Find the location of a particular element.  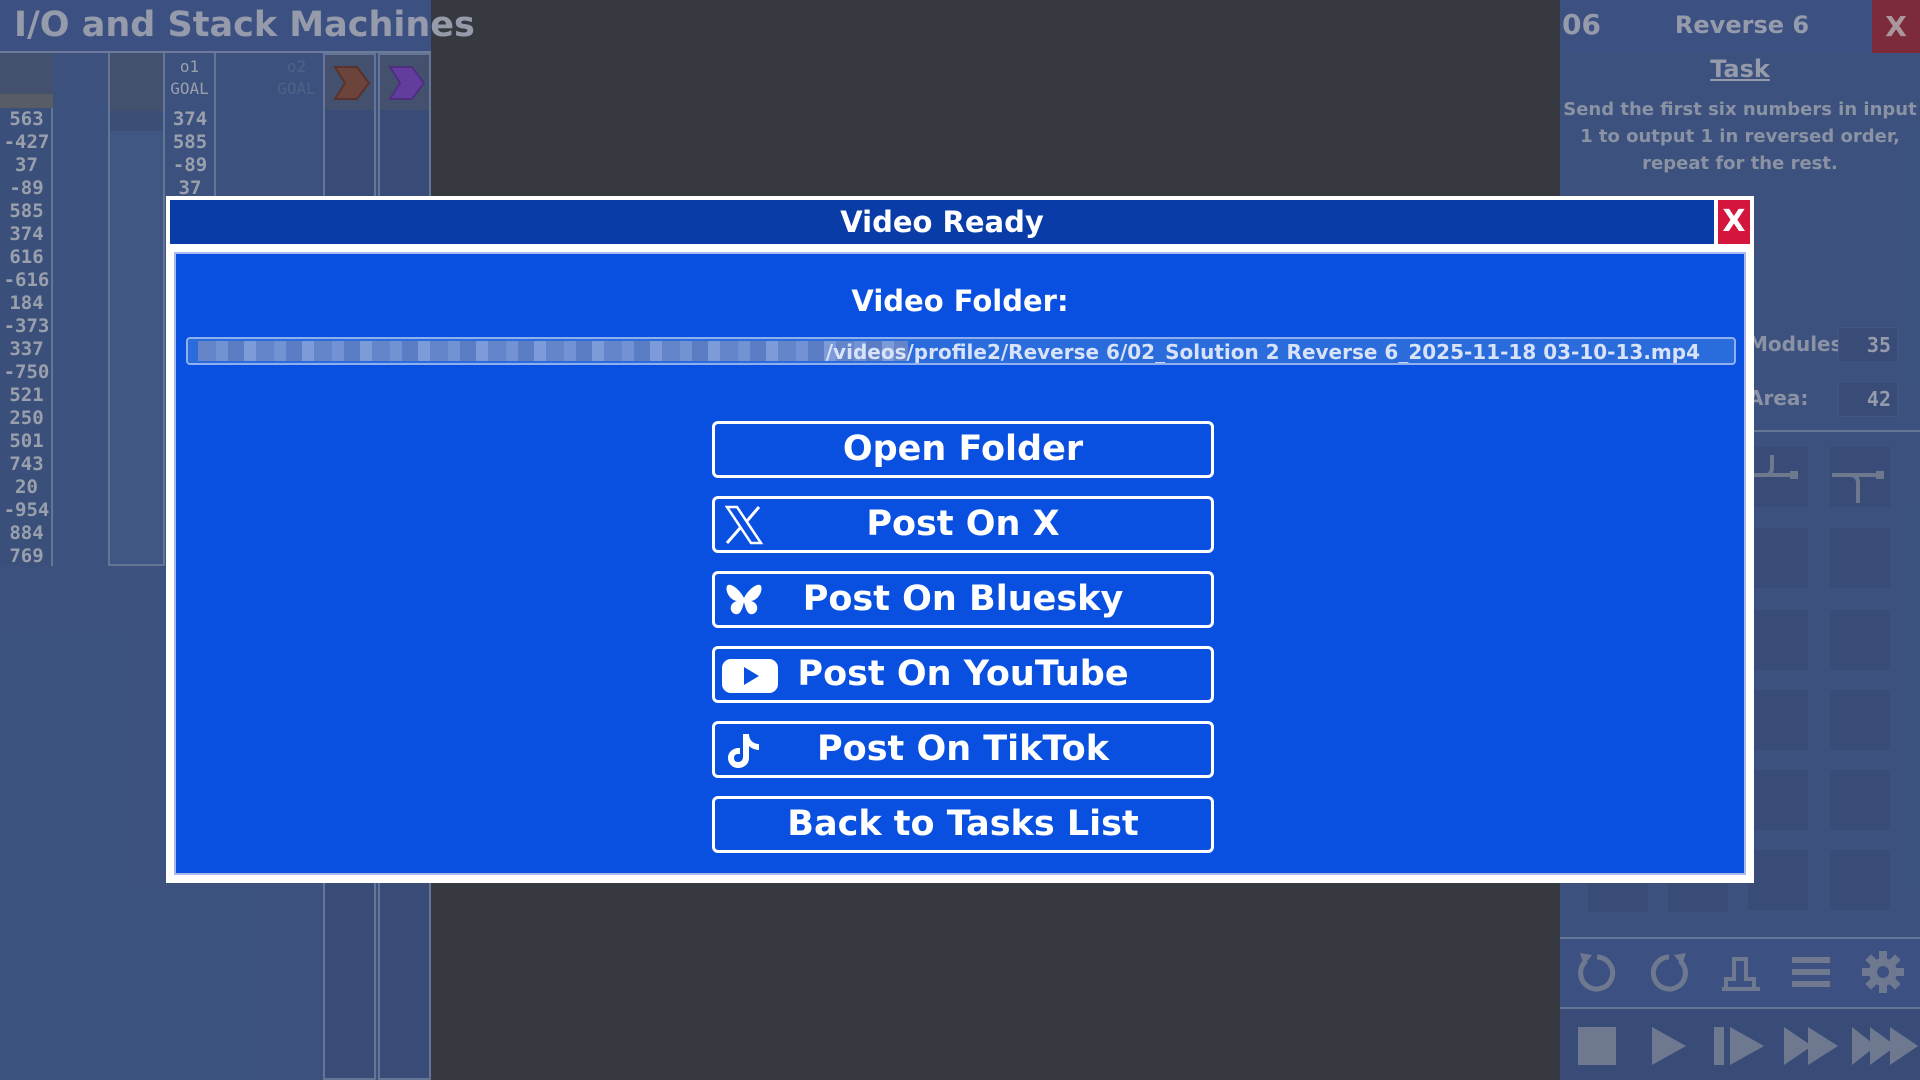

post-on-youtube-button: Post On YouTube is located at coordinates (963, 674).